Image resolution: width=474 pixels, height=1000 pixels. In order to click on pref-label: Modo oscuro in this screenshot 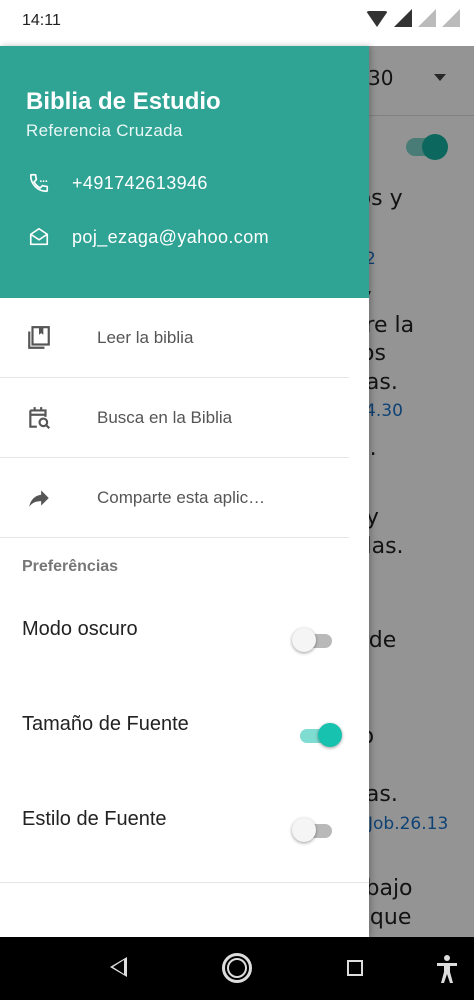, I will do `click(80, 629)`.